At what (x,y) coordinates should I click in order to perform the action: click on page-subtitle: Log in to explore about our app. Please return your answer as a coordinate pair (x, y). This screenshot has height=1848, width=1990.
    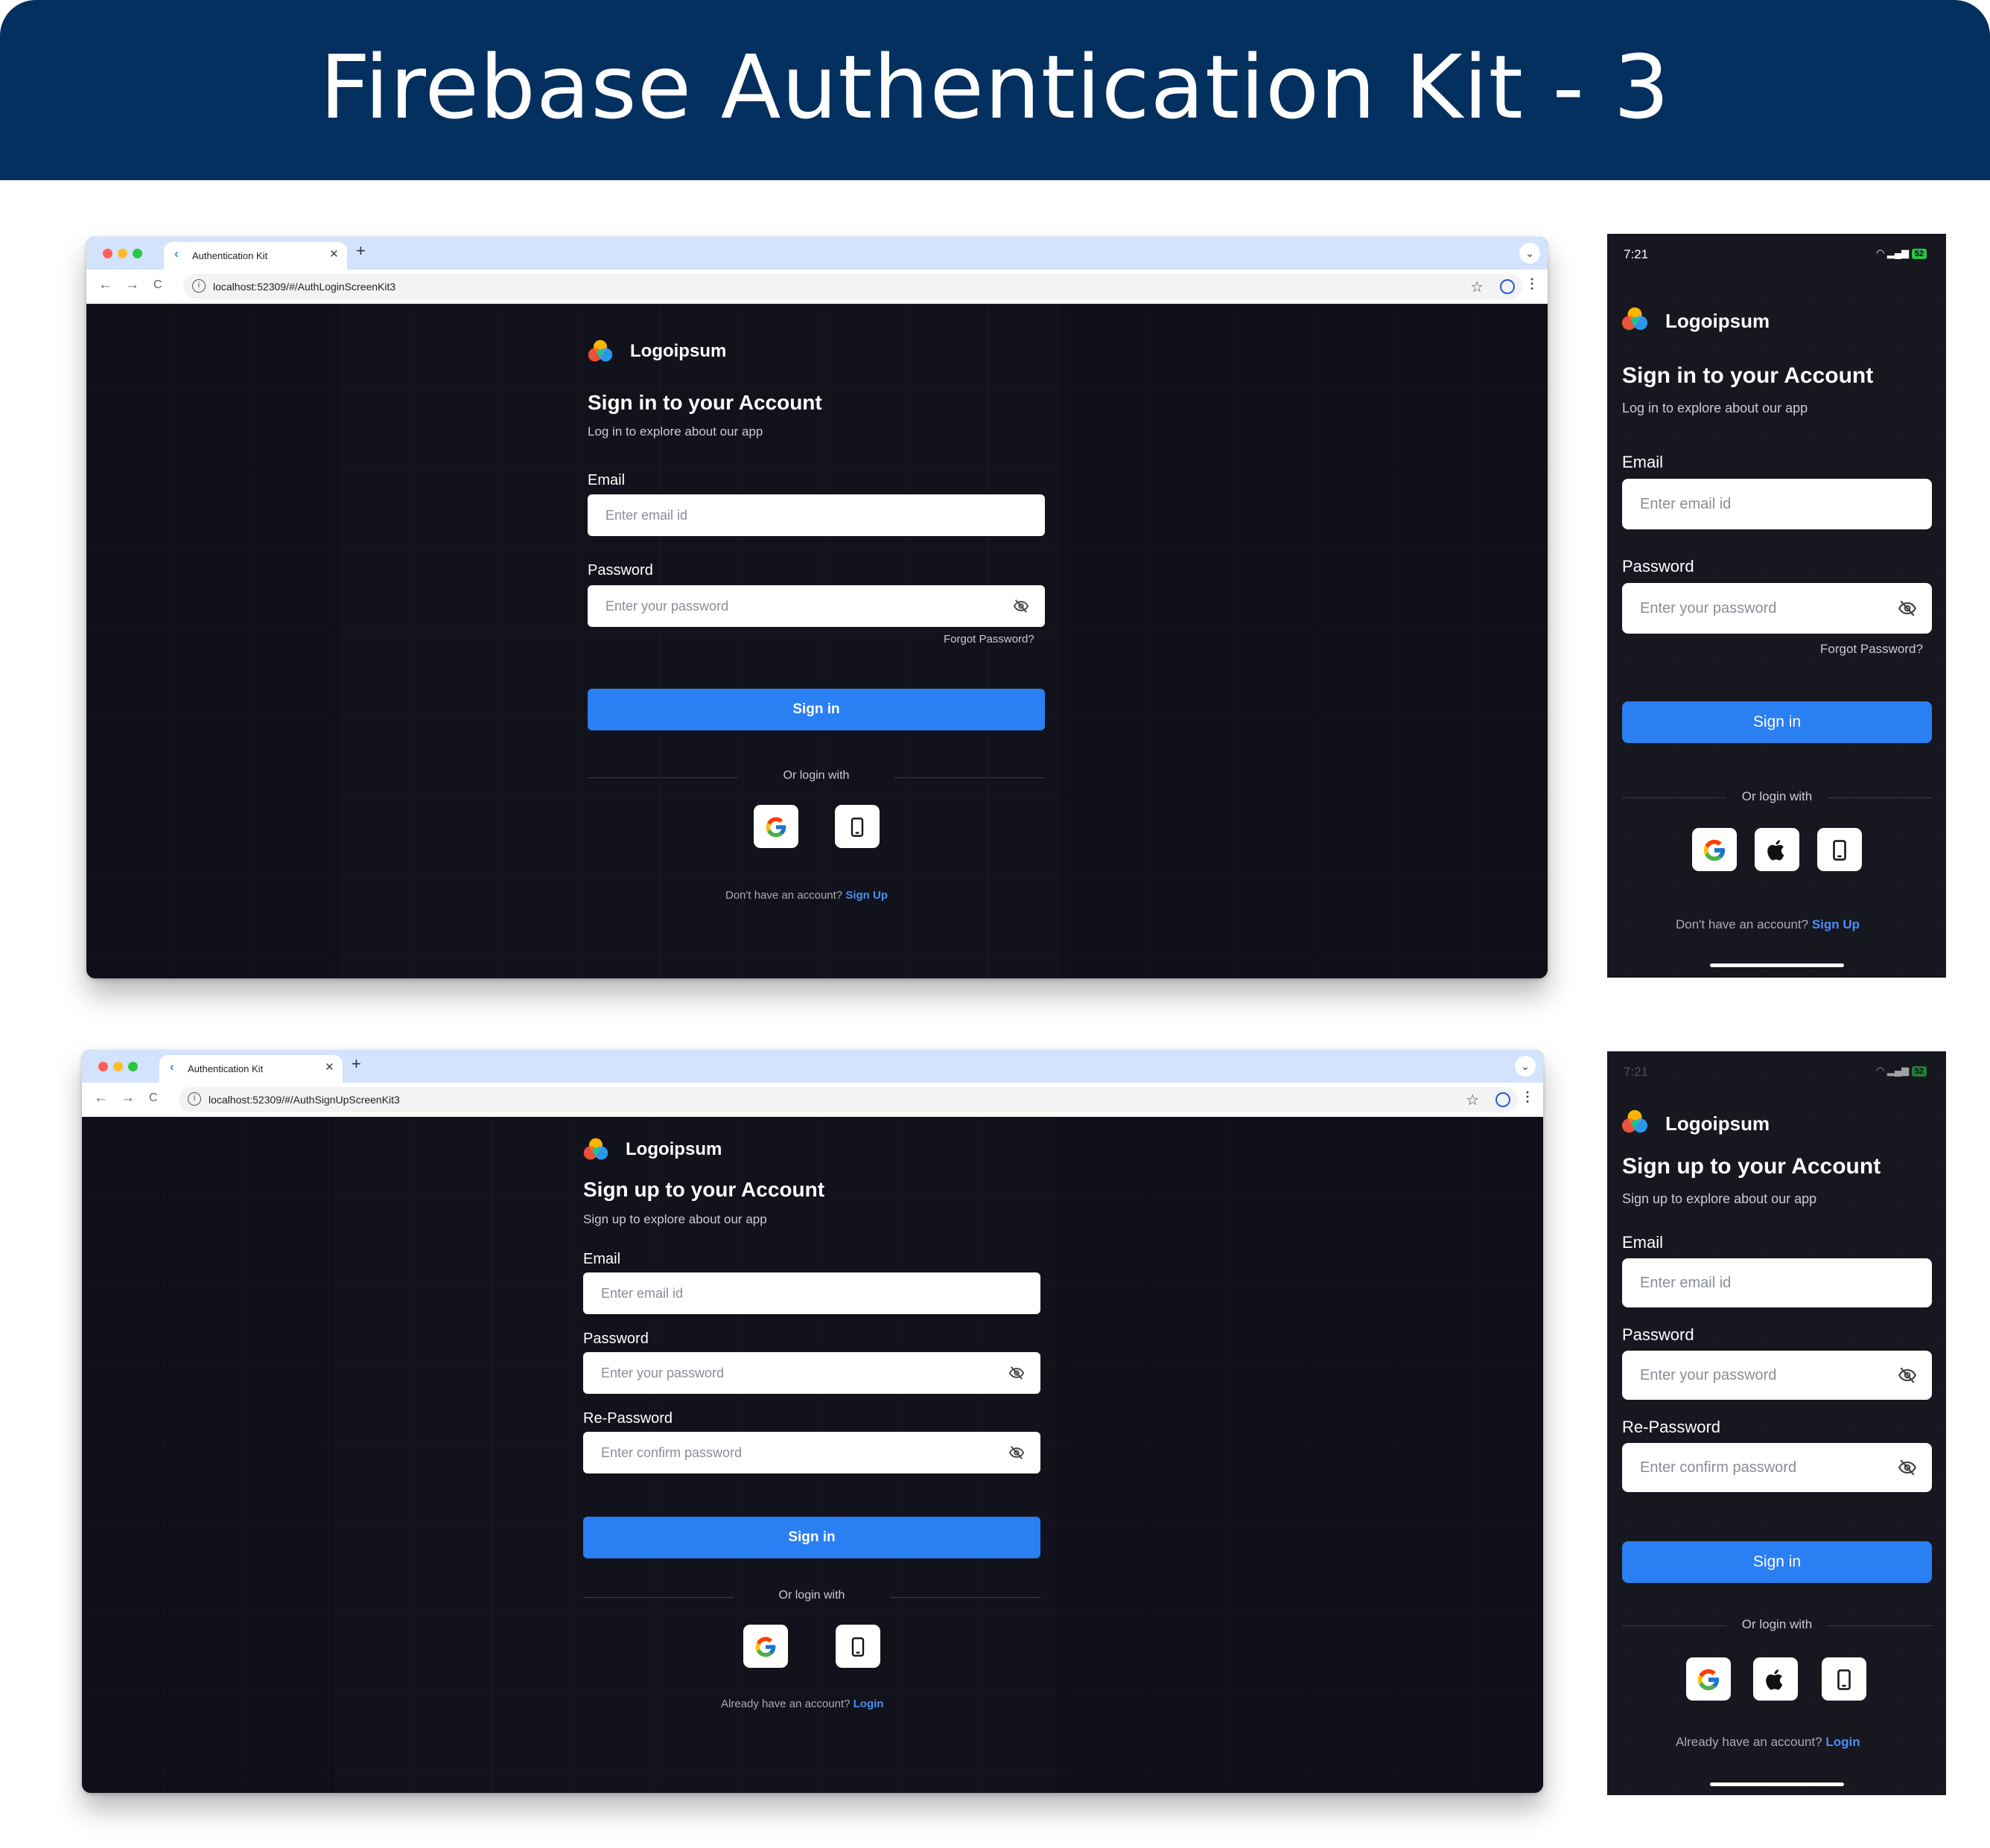
    Looking at the image, I should click on (675, 431).